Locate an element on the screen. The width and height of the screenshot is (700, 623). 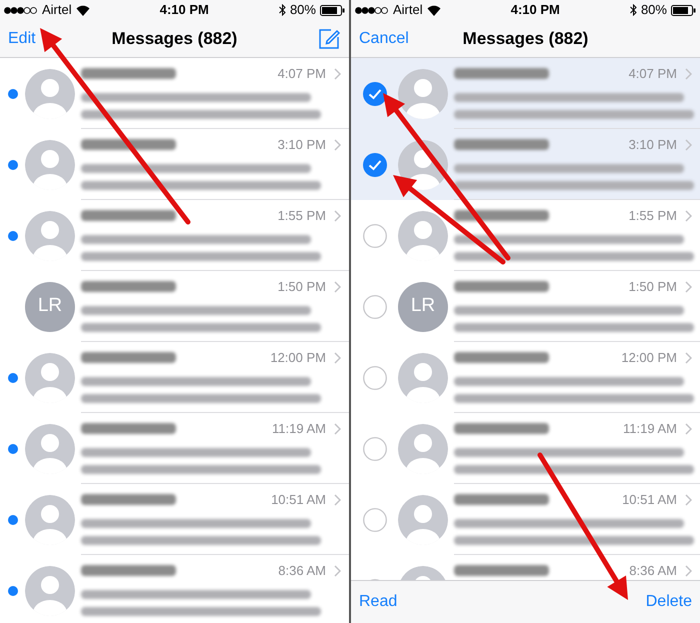
cancel-button: Cancel is located at coordinates (384, 38).